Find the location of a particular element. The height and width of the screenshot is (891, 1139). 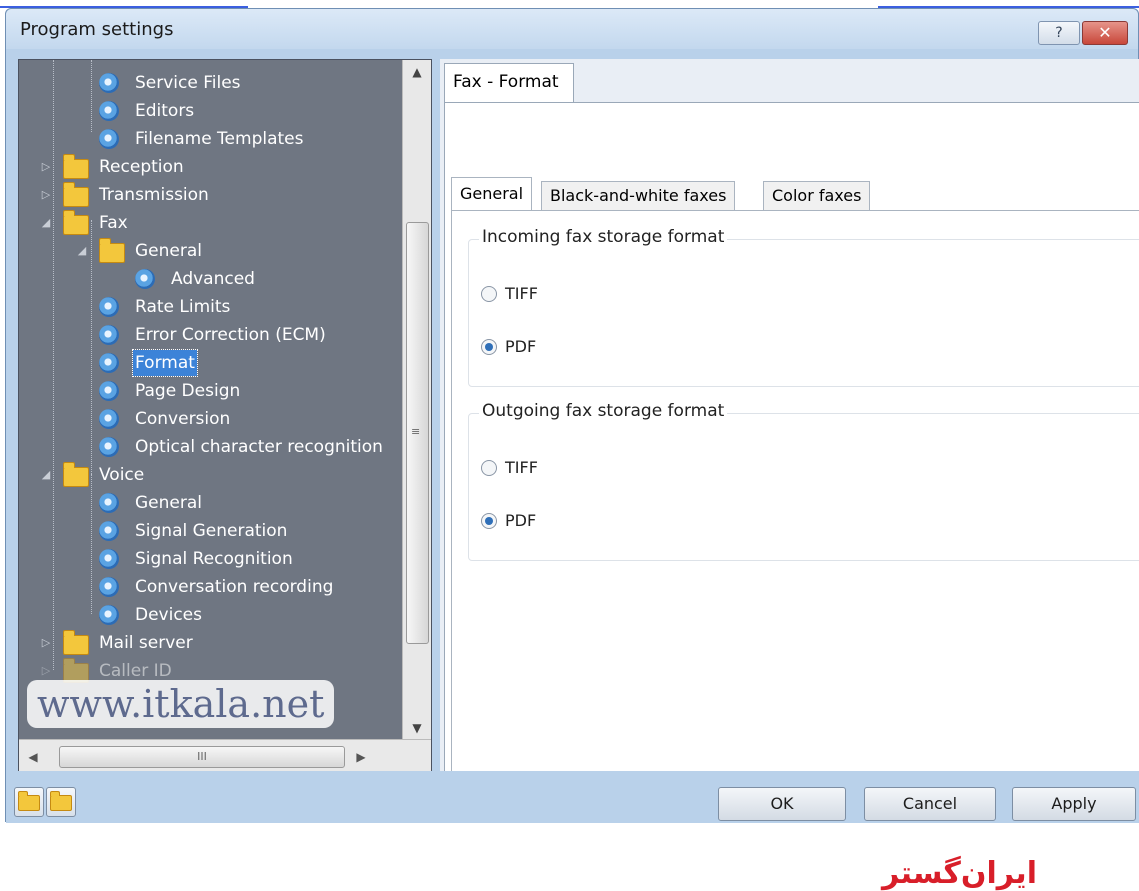

help-icon: ? is located at coordinates (1059, 33).